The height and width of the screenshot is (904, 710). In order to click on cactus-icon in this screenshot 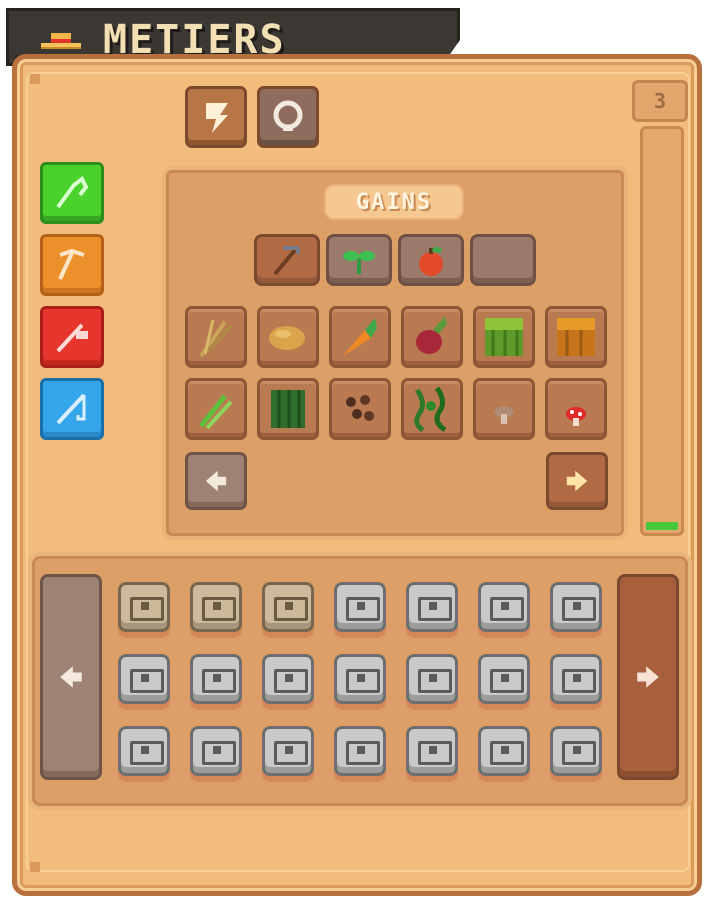, I will do `click(288, 409)`.